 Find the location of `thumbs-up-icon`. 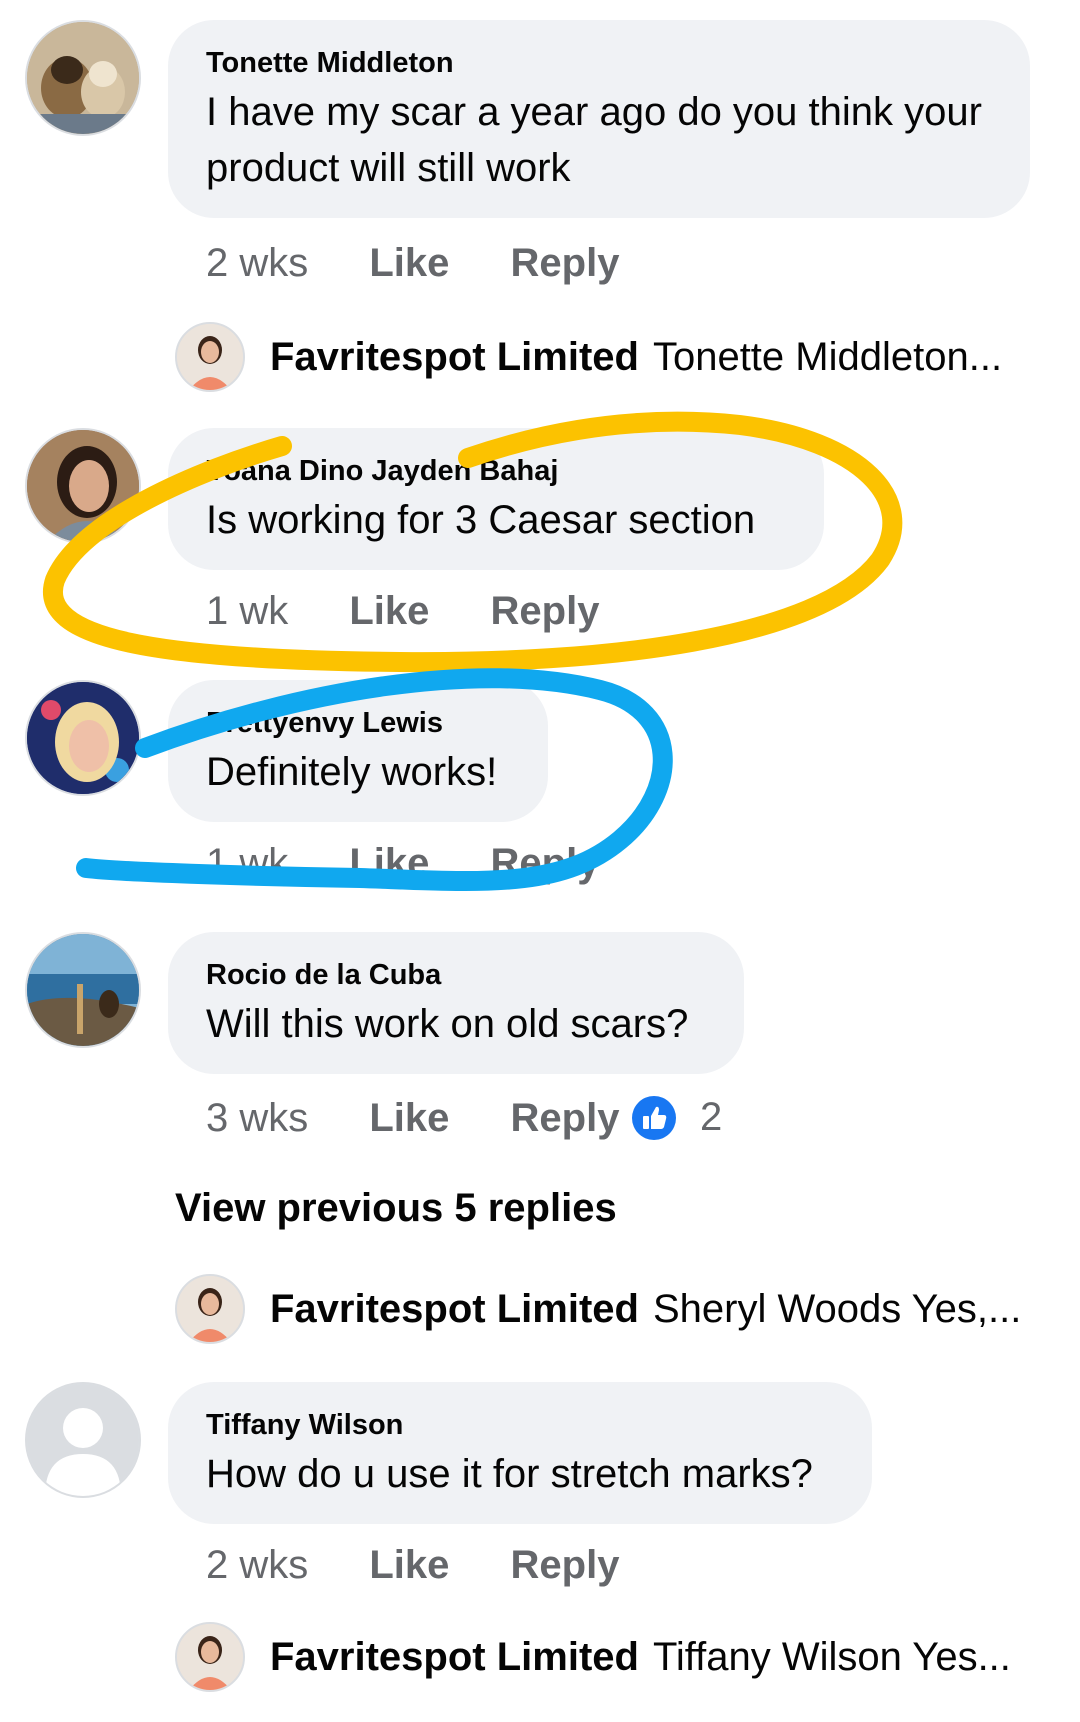

thumbs-up-icon is located at coordinates (655, 1117).